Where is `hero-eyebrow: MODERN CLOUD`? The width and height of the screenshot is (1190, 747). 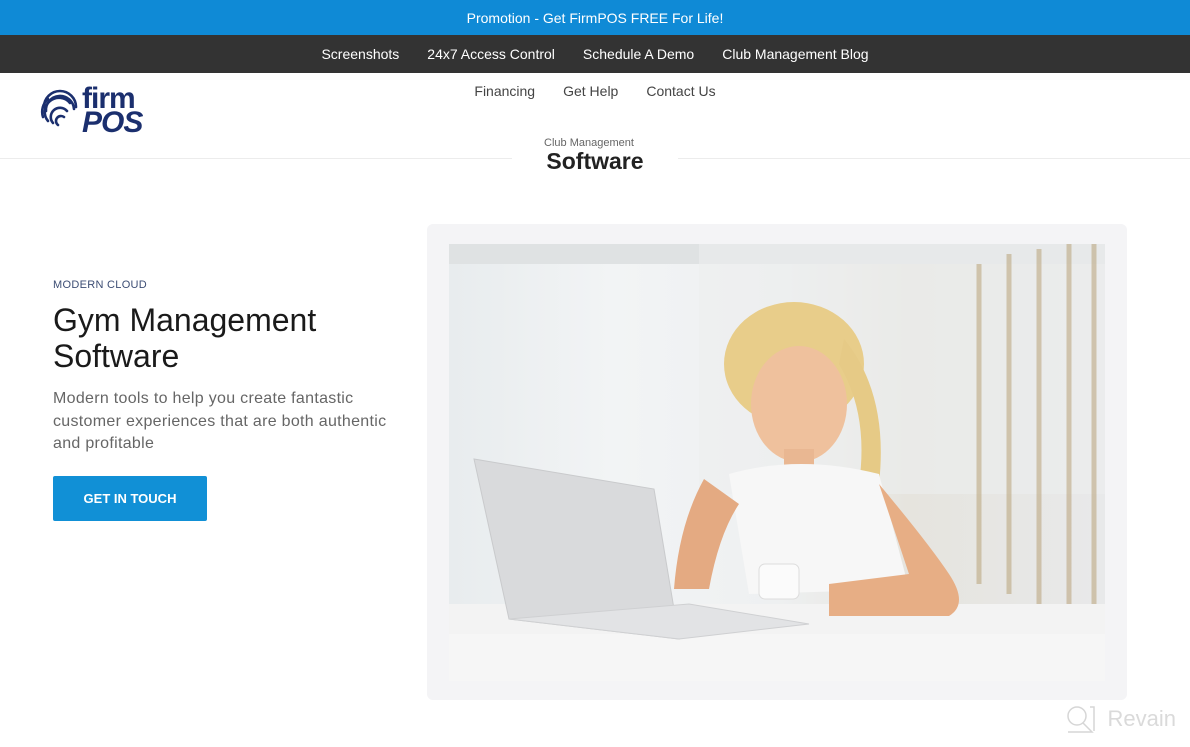 hero-eyebrow: MODERN CLOUD is located at coordinates (100, 285).